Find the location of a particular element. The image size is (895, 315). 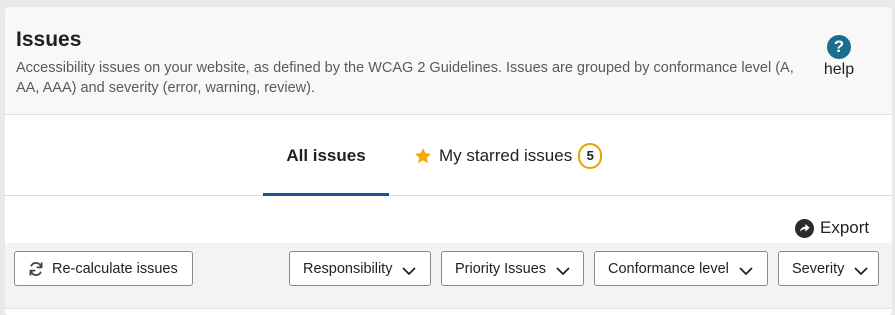

export-button: Export is located at coordinates (832, 228).